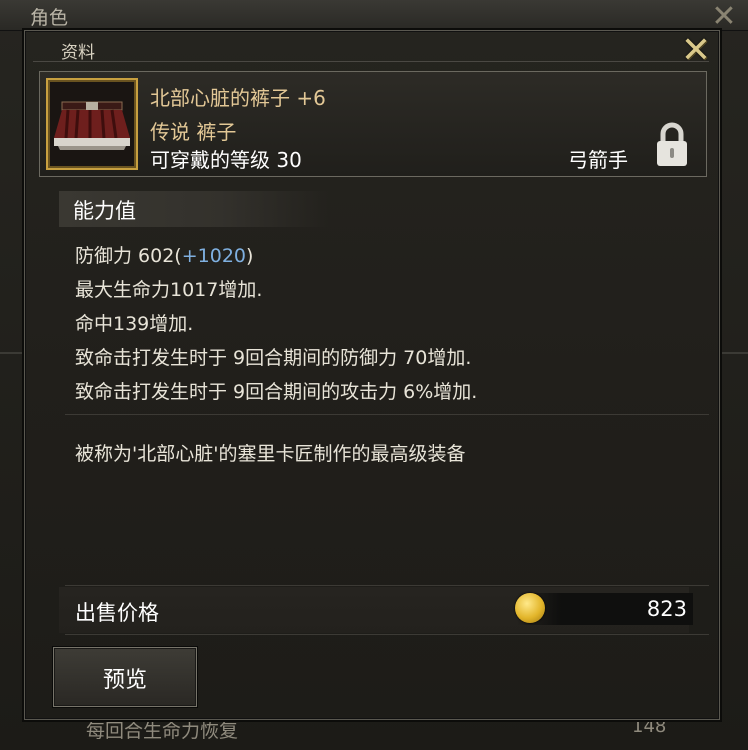  What do you see at coordinates (696, 51) in the screenshot?
I see `close-icon: ✕` at bounding box center [696, 51].